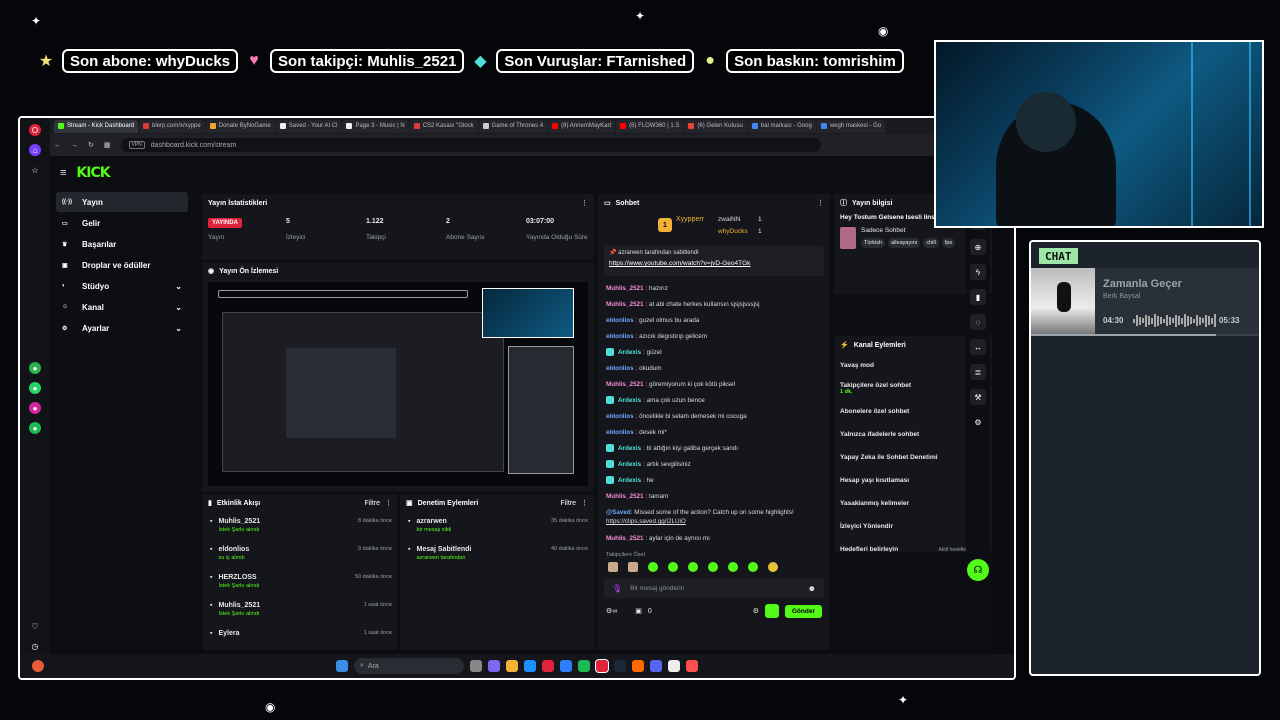 Image resolution: width=1280 pixels, height=720 pixels. What do you see at coordinates (692, 666) in the screenshot?
I see `brave-icon` at bounding box center [692, 666].